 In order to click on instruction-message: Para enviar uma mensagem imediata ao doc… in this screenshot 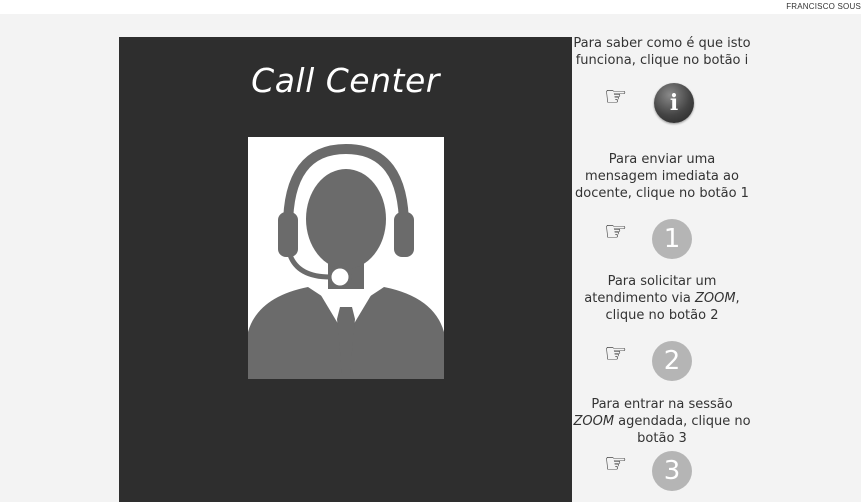, I will do `click(662, 176)`.